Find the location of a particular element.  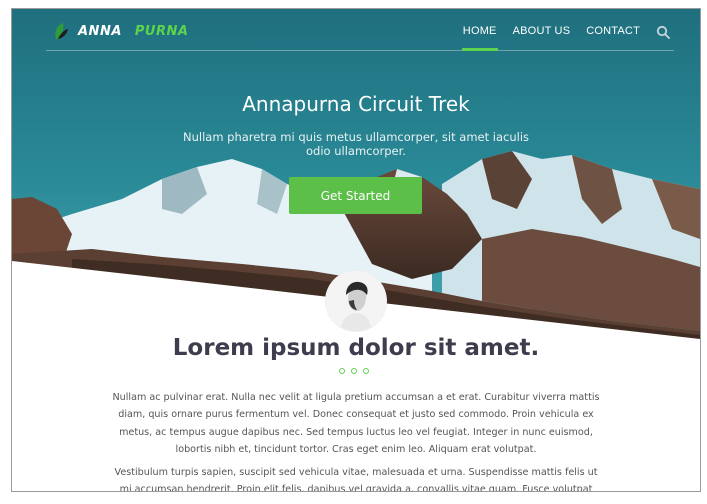

hero-title: Annapurna Circuit Trek is located at coordinates (356, 104).